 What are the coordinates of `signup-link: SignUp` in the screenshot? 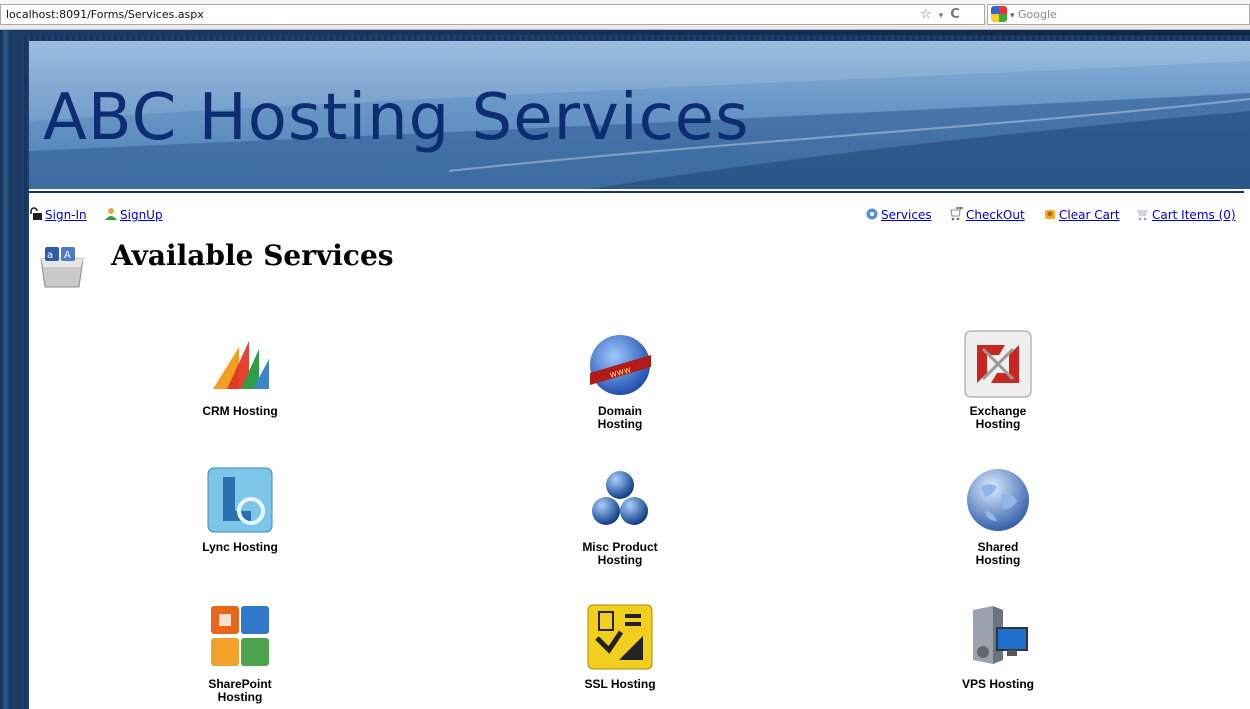 It's located at (141, 215).